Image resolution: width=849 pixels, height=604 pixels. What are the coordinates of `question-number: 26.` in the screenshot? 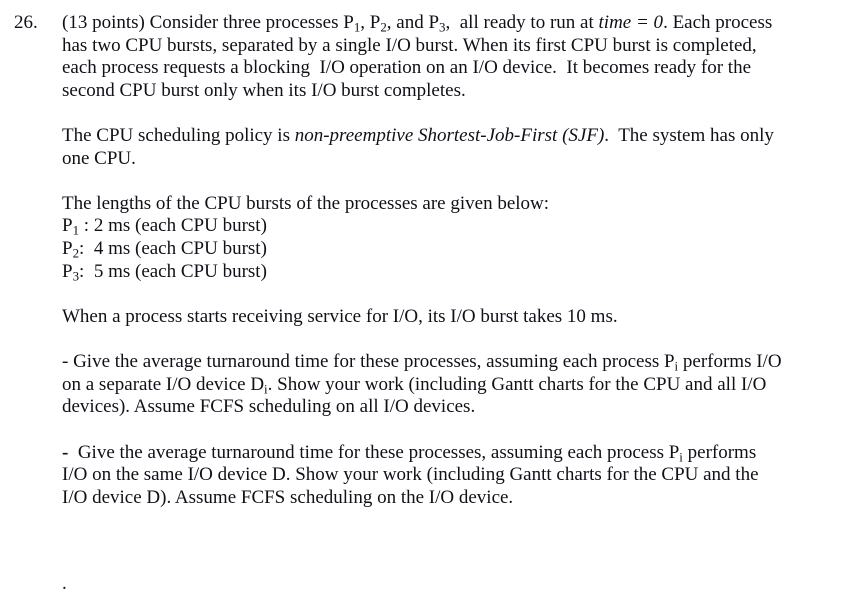 It's located at (26, 23).